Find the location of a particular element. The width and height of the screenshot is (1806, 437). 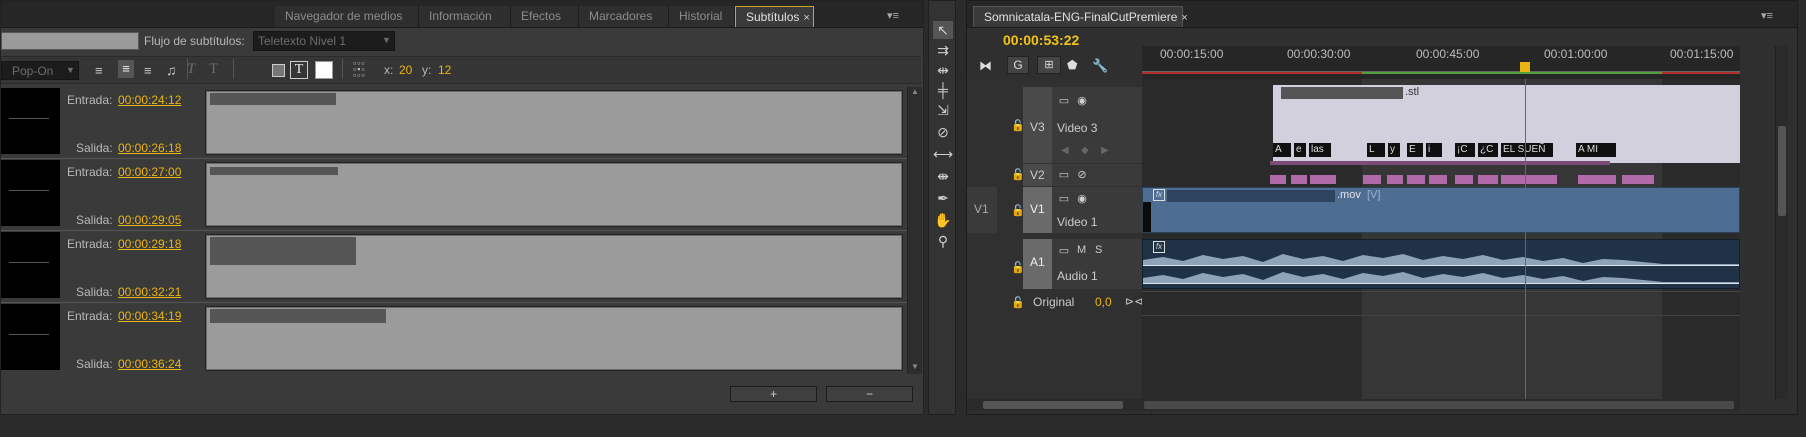

subtitle-row: Entrada: 00:00:27:00 Salida: 00:00:29:05 is located at coordinates (454, 194).